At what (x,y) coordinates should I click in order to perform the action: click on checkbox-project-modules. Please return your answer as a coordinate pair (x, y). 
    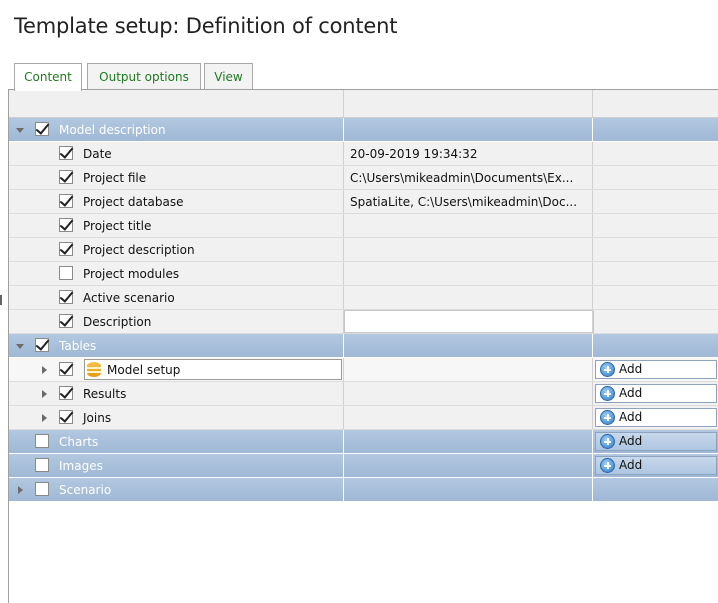
    Looking at the image, I should click on (66, 273).